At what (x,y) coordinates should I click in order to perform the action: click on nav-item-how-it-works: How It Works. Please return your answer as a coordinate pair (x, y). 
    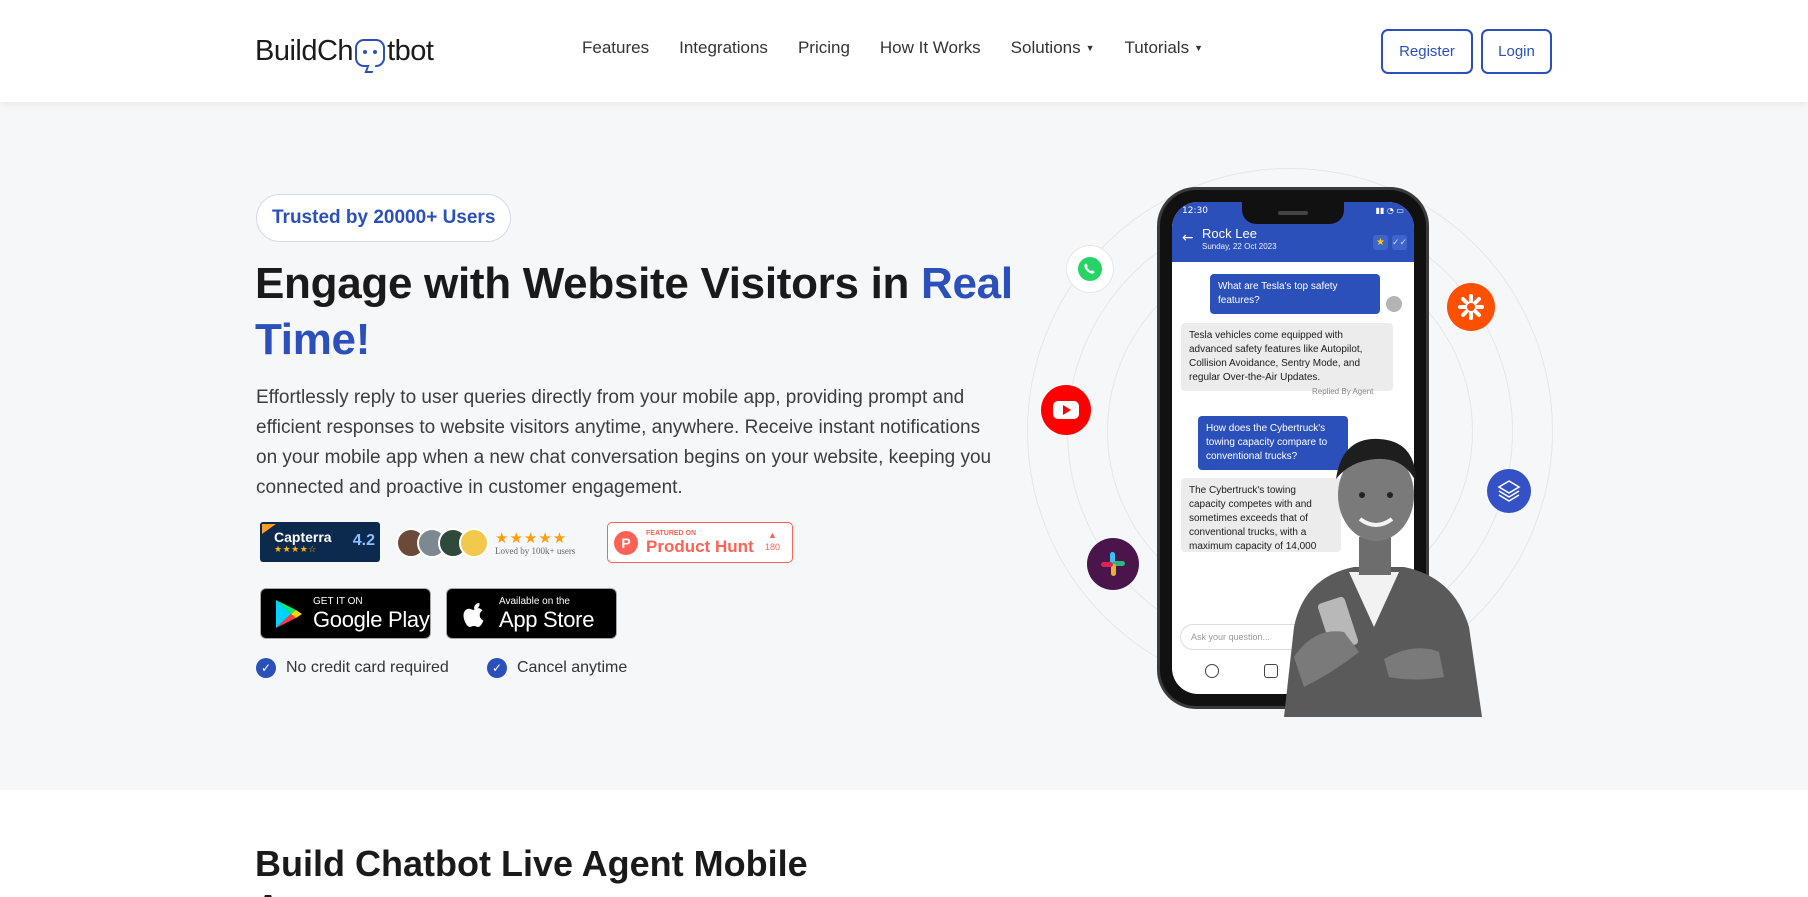
    Looking at the image, I should click on (930, 48).